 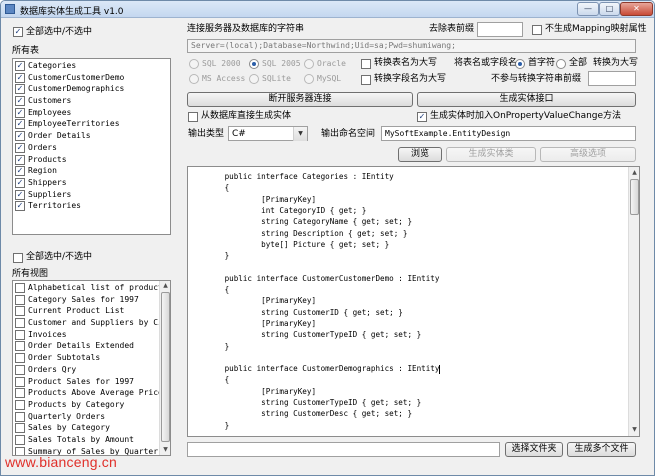 What do you see at coordinates (534, 449) in the screenshot?
I see `choose-folder-button: 选择文件夹` at bounding box center [534, 449].